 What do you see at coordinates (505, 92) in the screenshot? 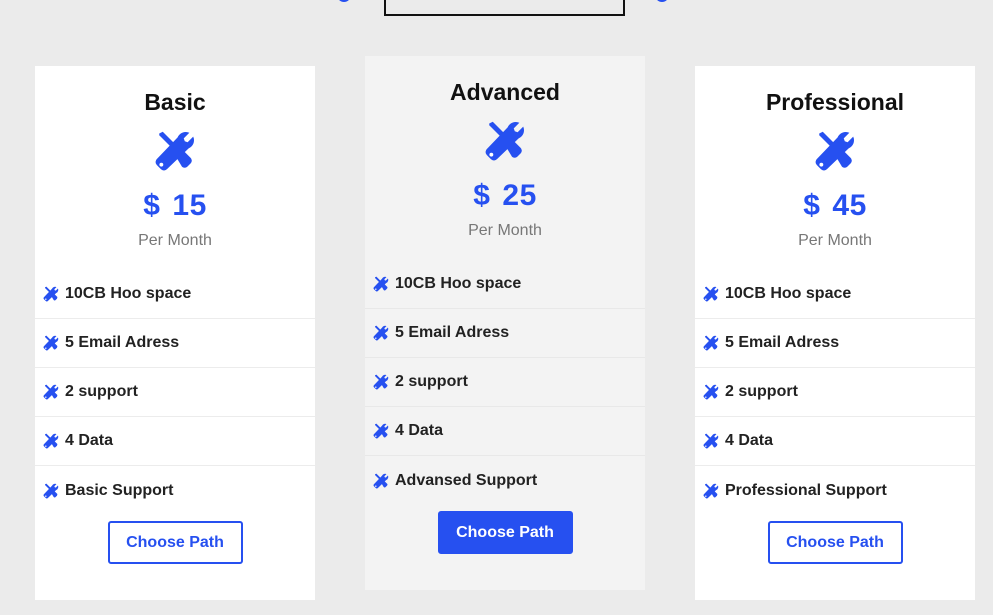
I see `plan-title: Advanced` at bounding box center [505, 92].